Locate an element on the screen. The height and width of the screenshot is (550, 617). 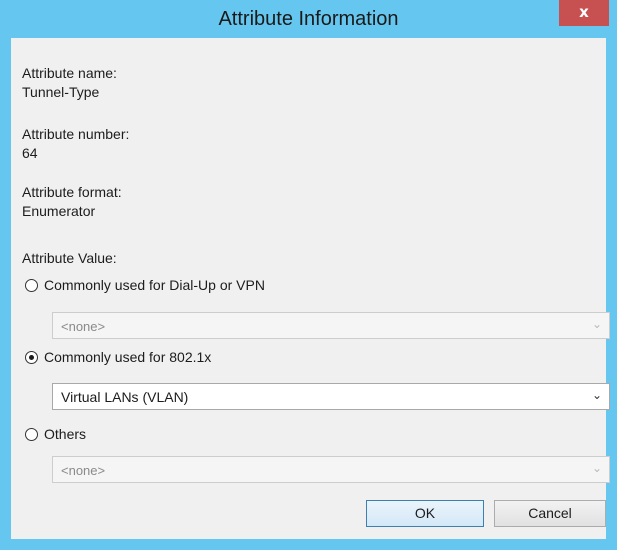
title-bar: Attribute Information x is located at coordinates (308, 19).